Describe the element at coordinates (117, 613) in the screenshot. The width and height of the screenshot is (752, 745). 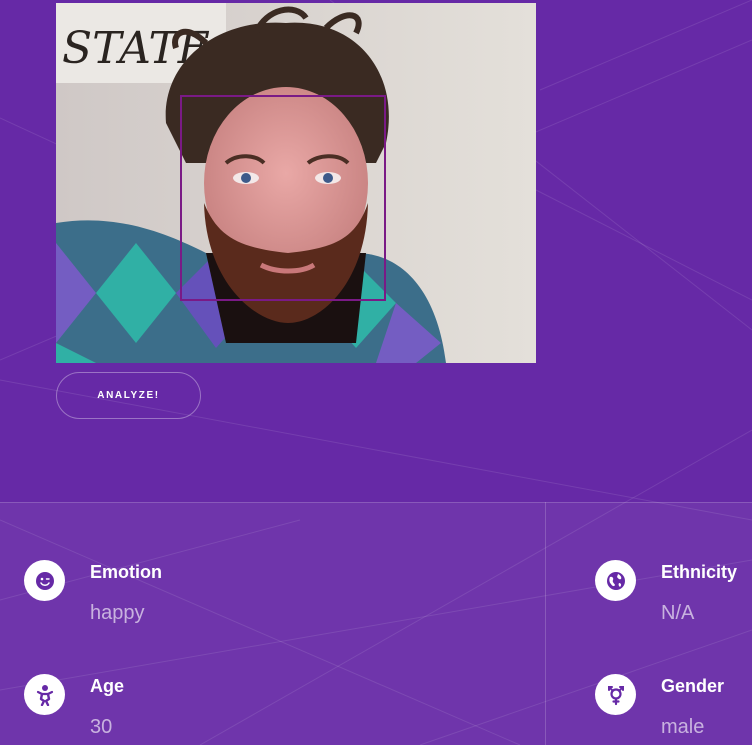
I see `emotion-value: happy` at that location.